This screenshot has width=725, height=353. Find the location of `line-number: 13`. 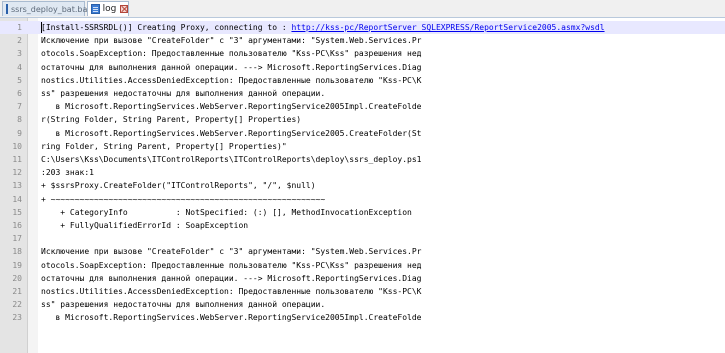

line-number: 13 is located at coordinates (17, 186).